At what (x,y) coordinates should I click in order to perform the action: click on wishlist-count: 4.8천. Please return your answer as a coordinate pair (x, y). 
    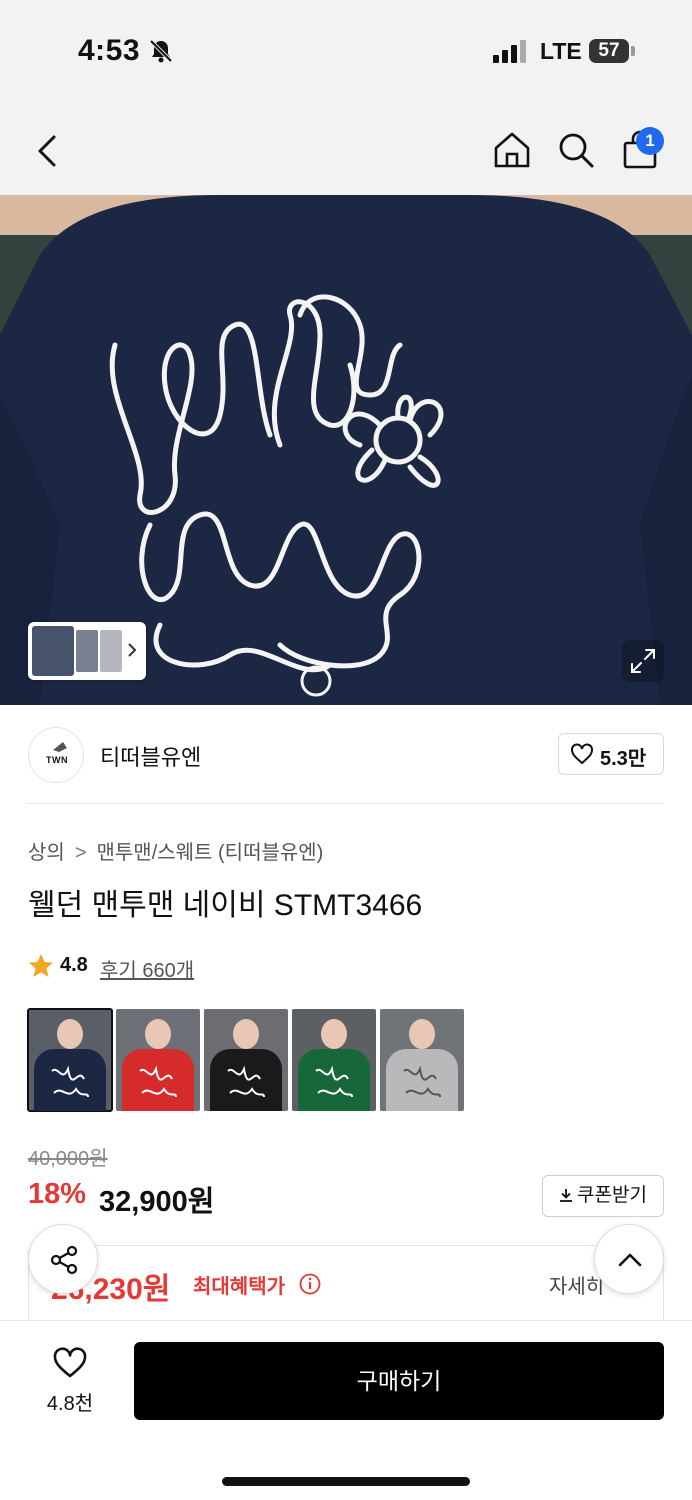
    Looking at the image, I should click on (70, 1404).